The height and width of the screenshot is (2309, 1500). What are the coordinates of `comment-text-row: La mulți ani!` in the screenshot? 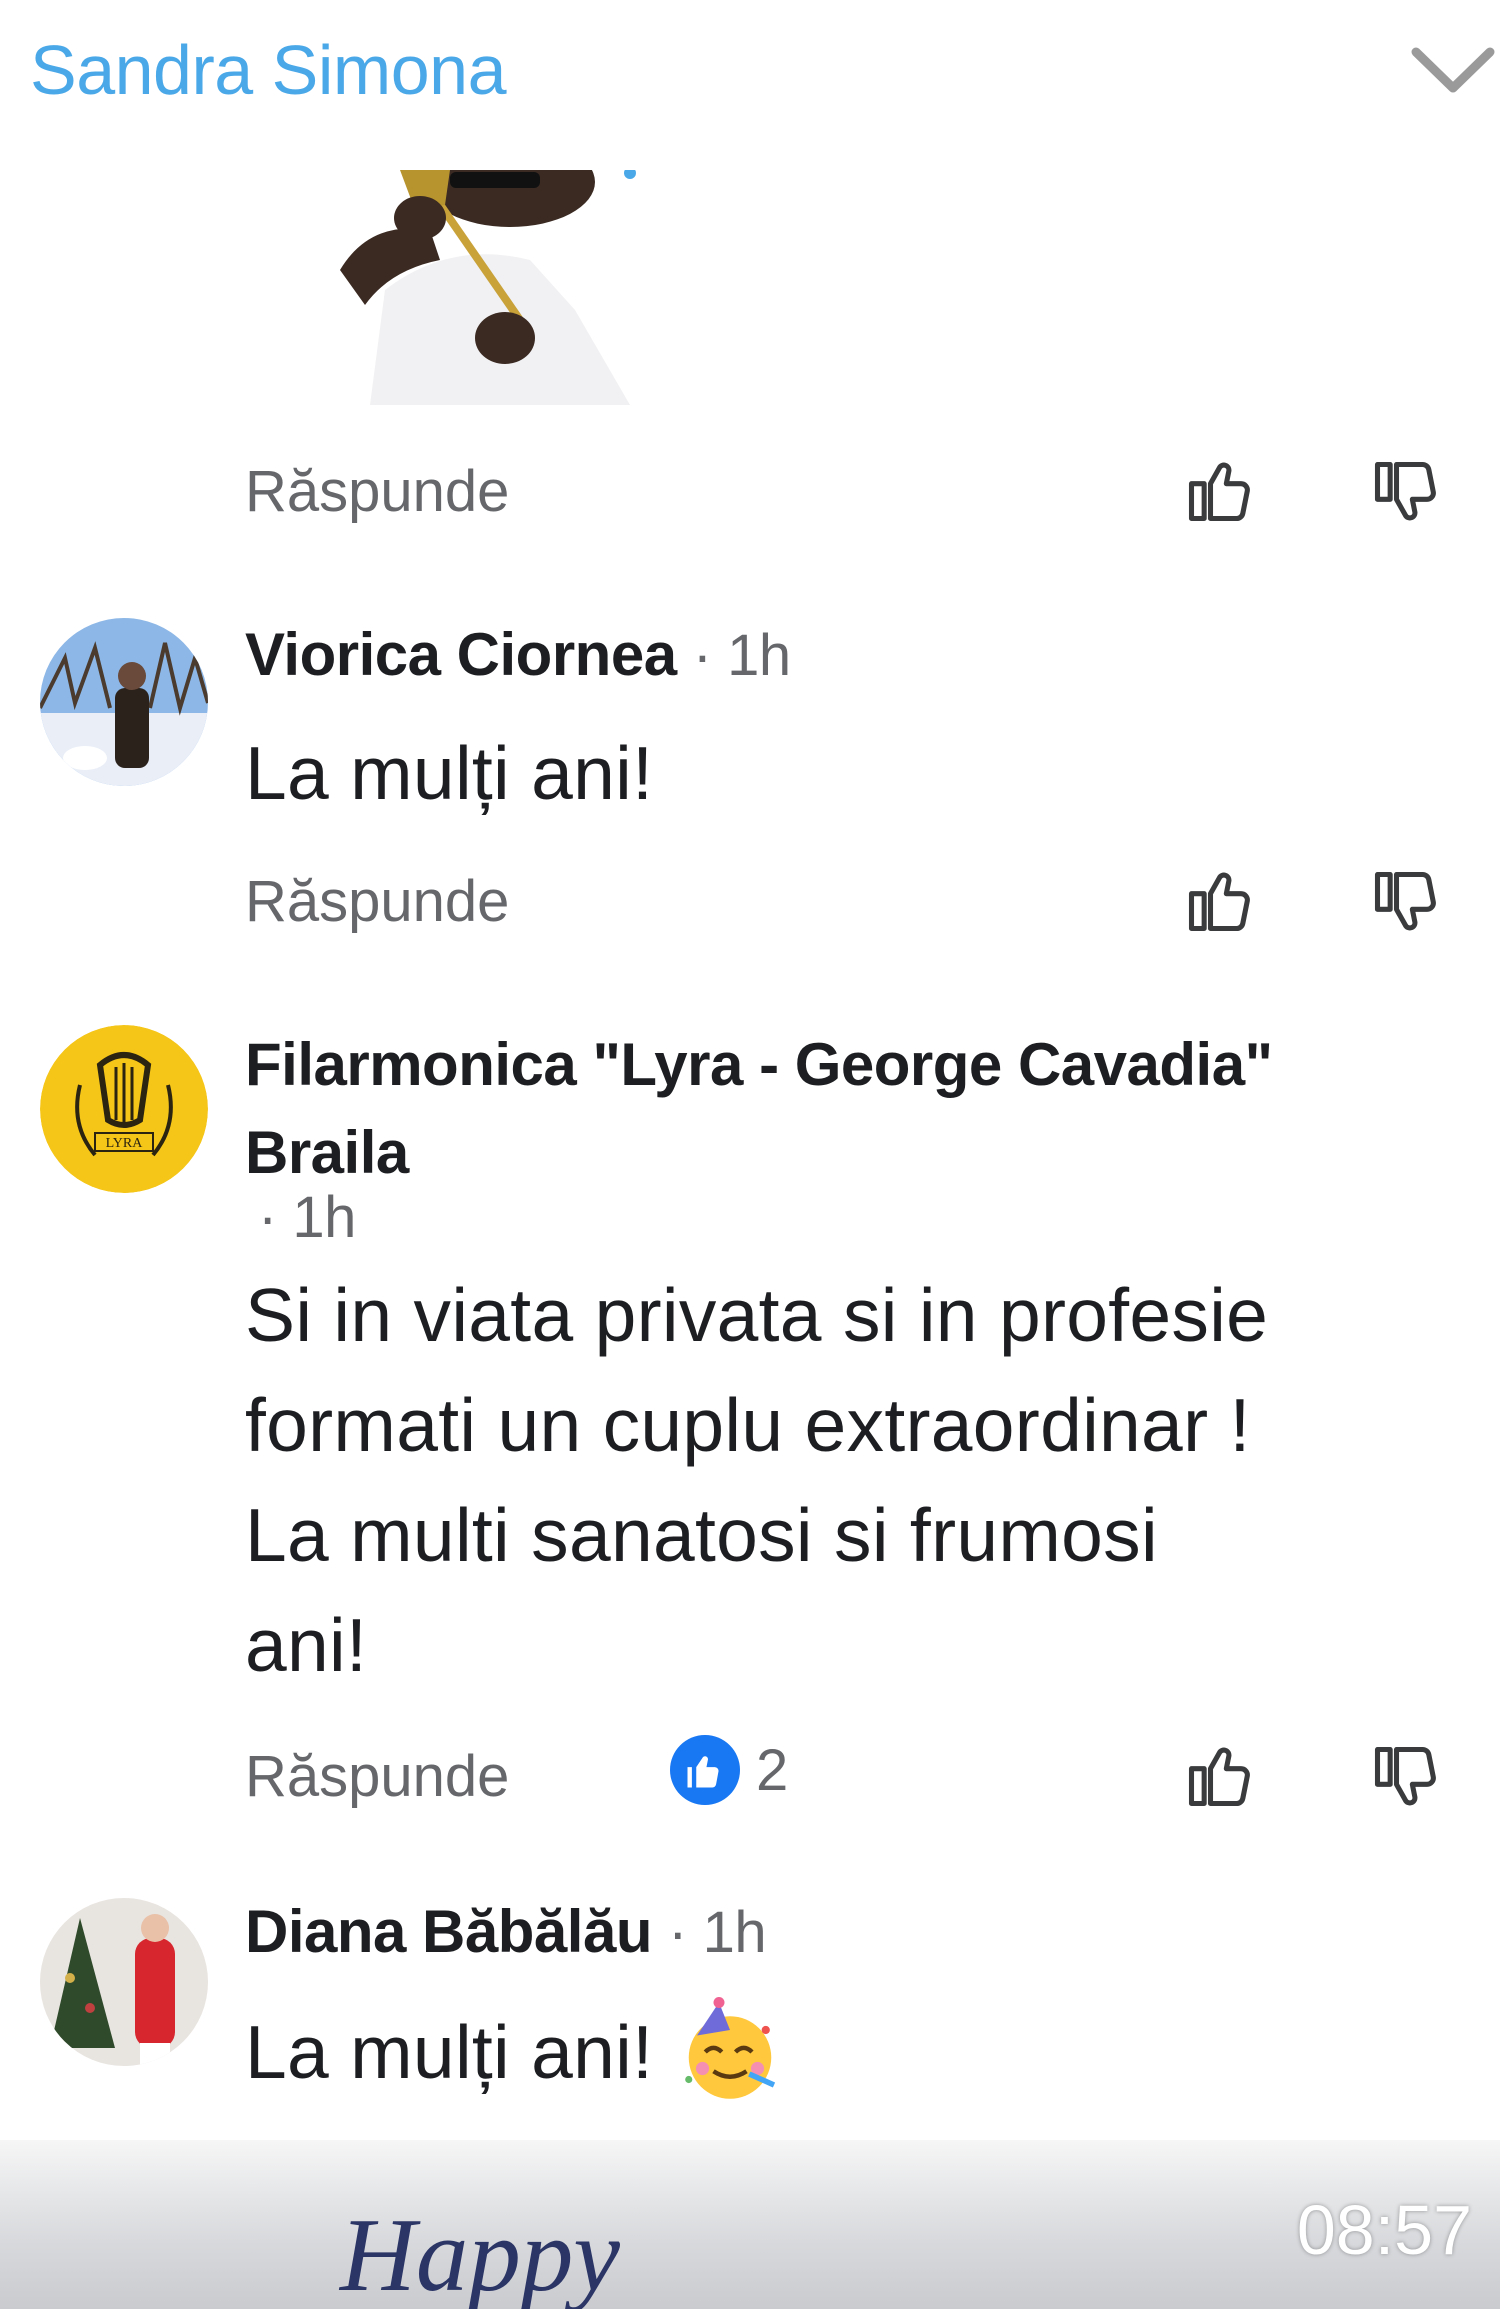 It's located at (515, 2052).